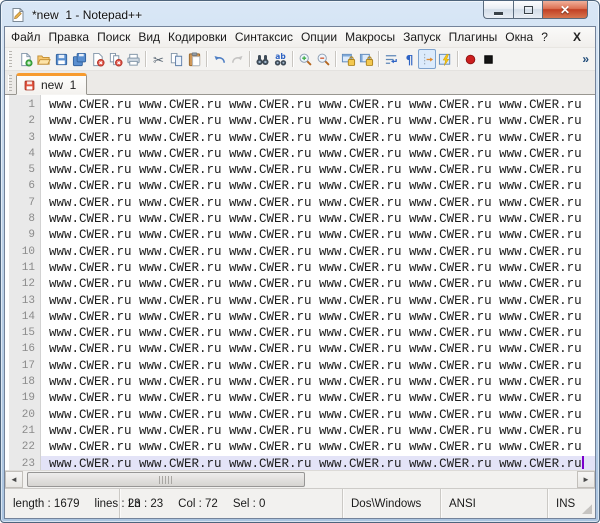 This screenshot has width=600, height=523. I want to click on cut-icon: ✂, so click(158, 59).